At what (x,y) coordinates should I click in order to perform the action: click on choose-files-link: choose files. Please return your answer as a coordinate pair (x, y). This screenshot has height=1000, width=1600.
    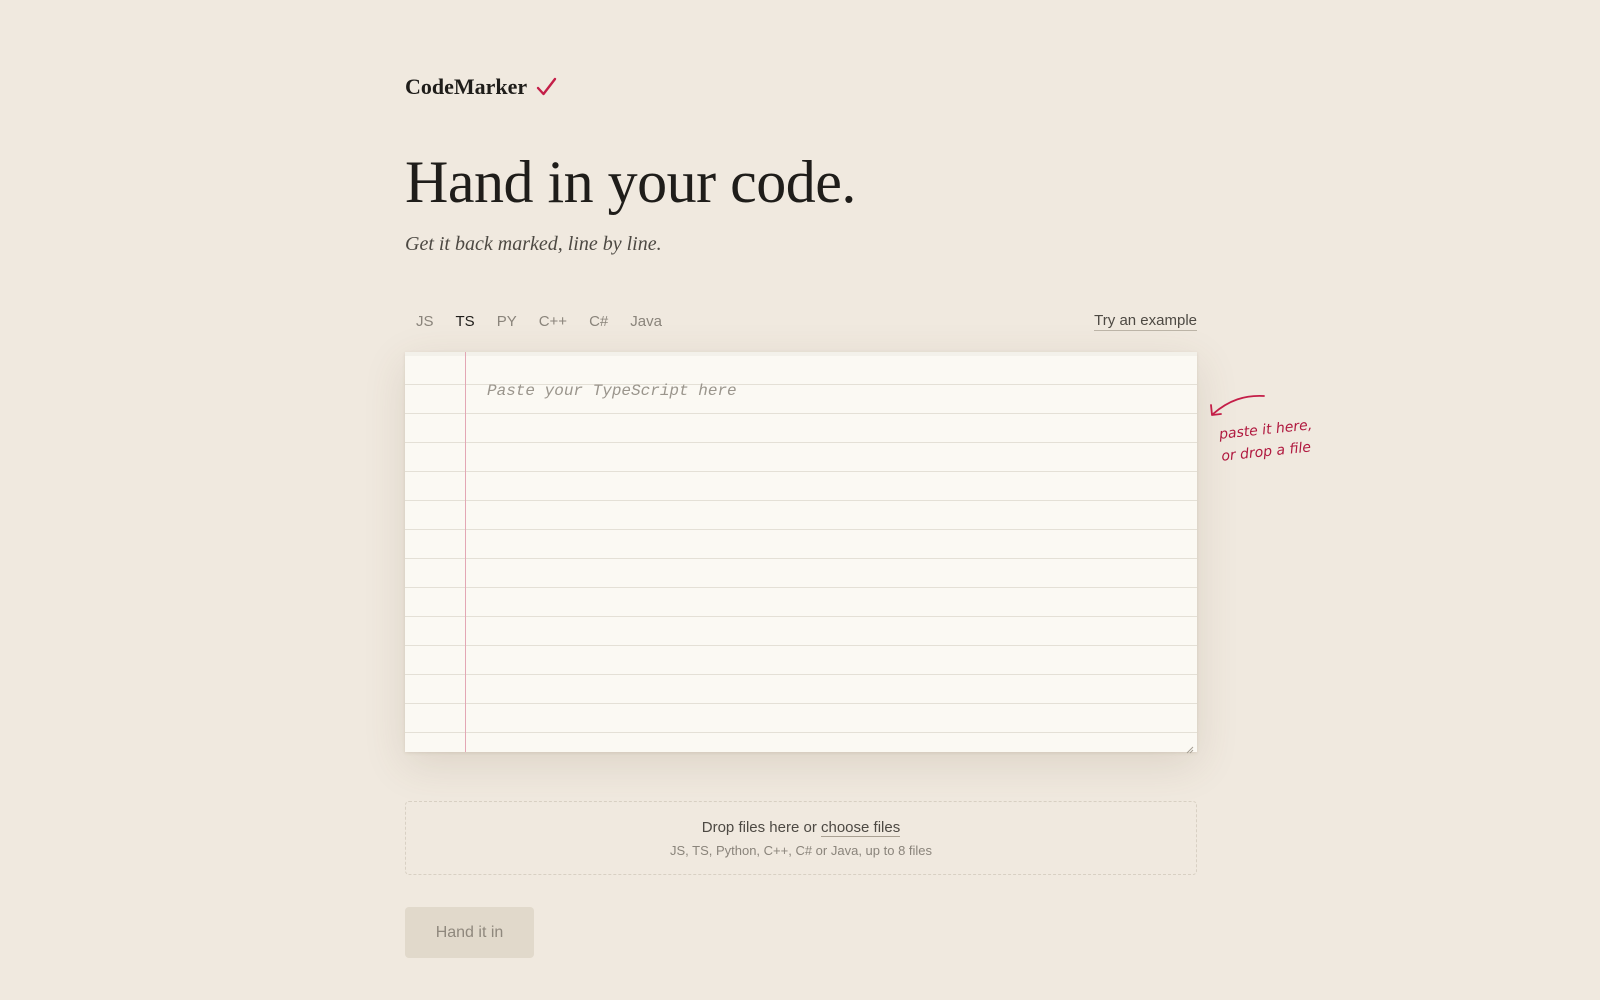
    Looking at the image, I should click on (861, 828).